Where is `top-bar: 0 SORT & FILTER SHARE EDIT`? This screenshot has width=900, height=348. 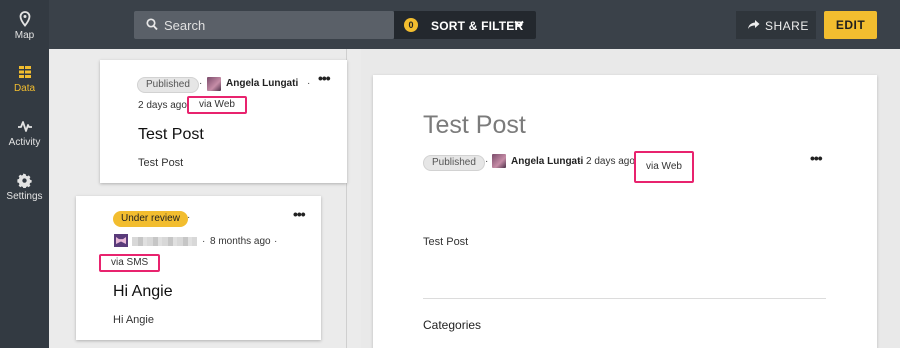 top-bar: 0 SORT & FILTER SHARE EDIT is located at coordinates (474, 24).